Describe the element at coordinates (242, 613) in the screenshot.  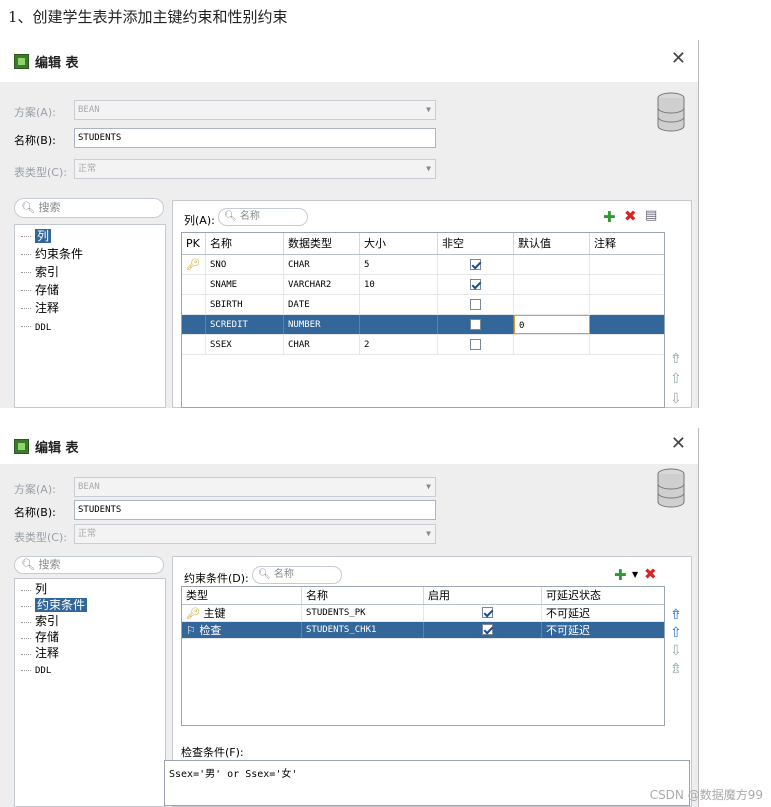
I see `cell-type: 🔑︎ 主键` at that location.